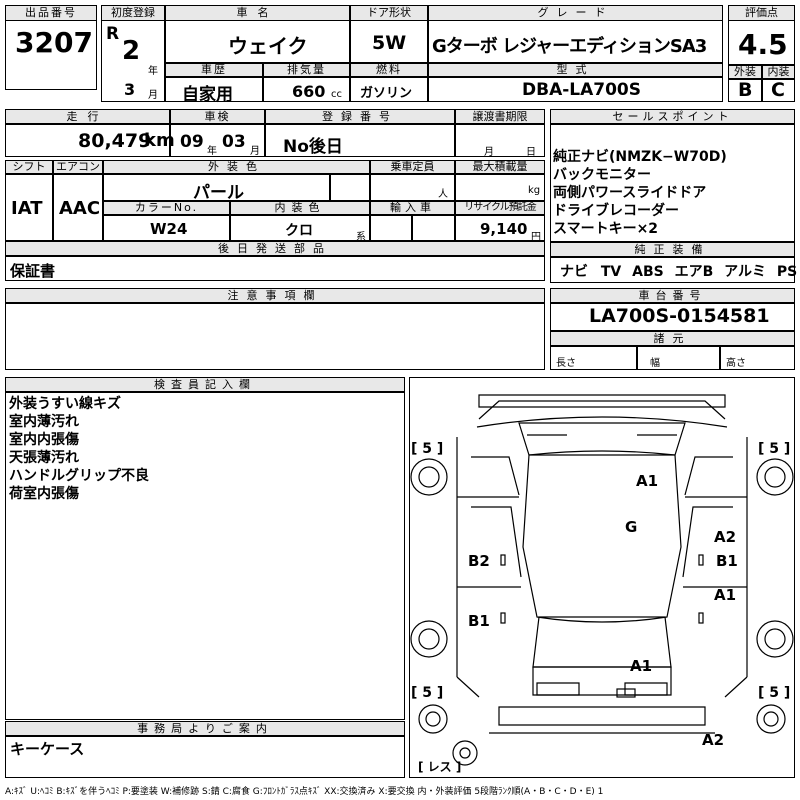  I want to click on capacity-unit: 人, so click(443, 194).